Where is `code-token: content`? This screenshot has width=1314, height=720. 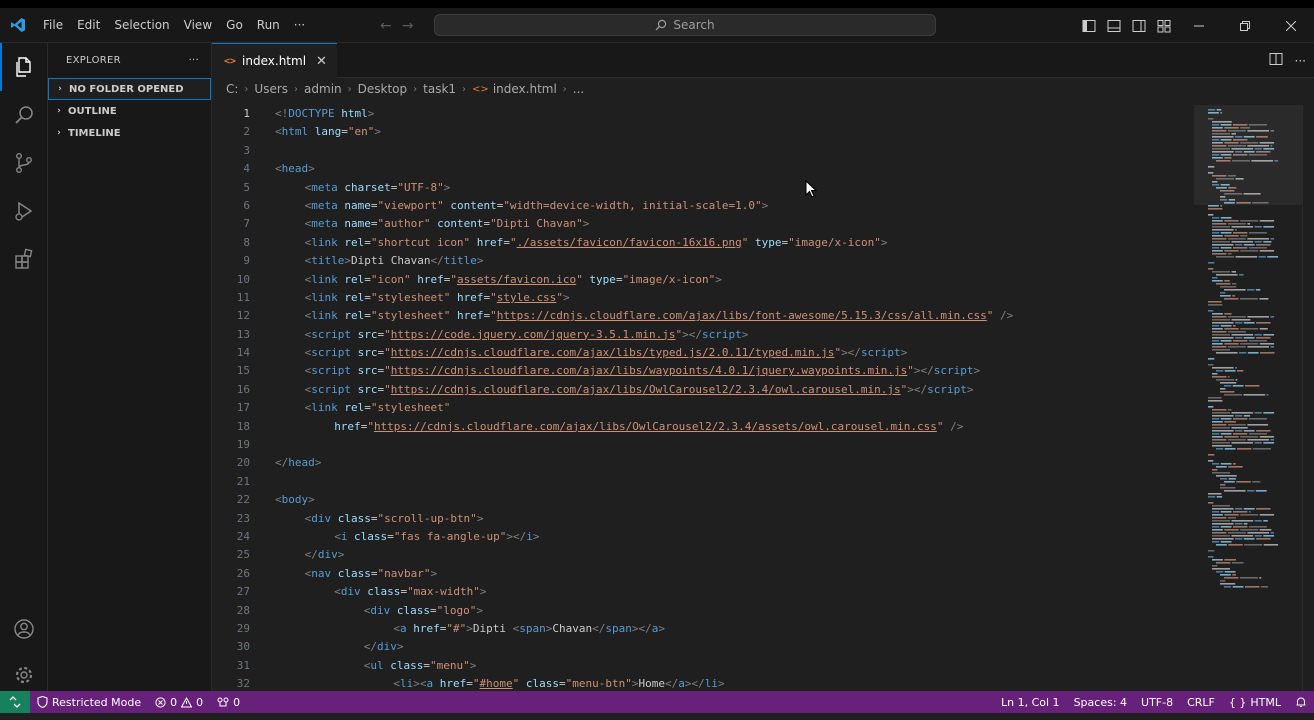 code-token: content is located at coordinates (457, 224).